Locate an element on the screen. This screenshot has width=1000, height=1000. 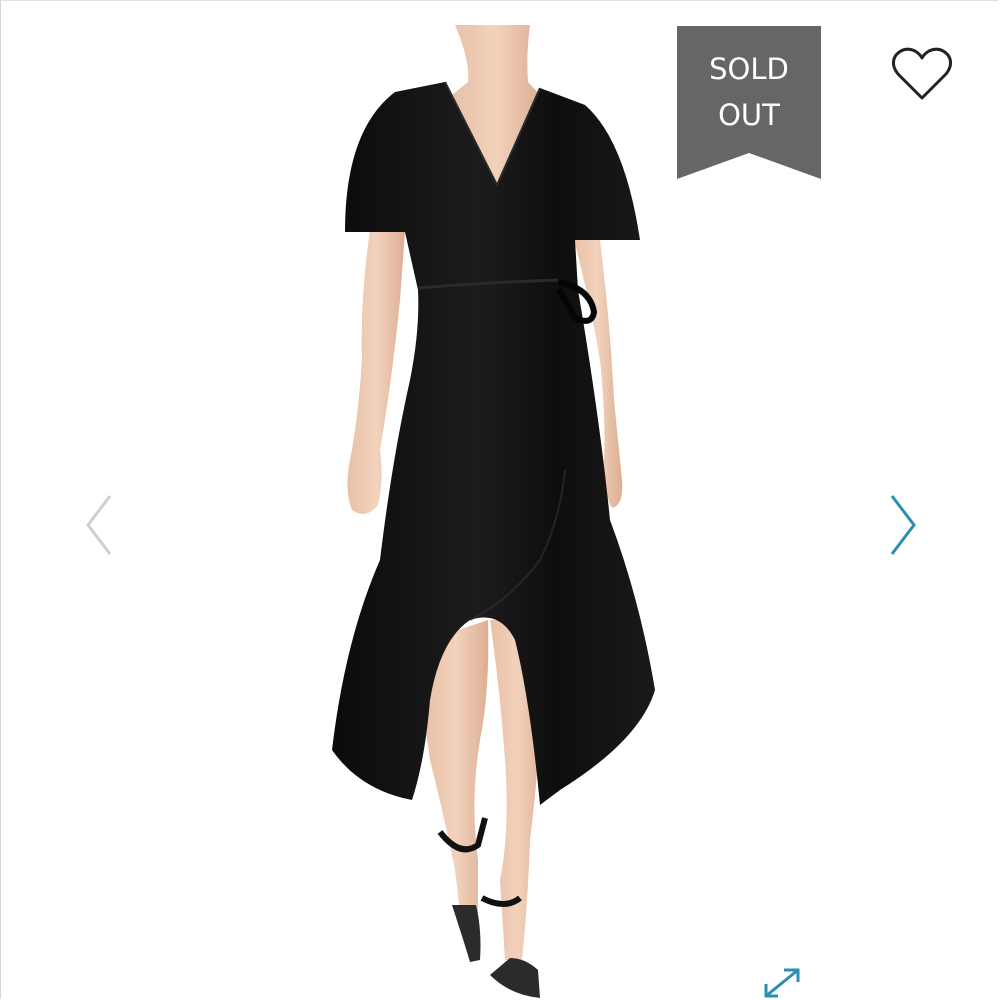
sold-out-line2: OUT is located at coordinates (749, 115).